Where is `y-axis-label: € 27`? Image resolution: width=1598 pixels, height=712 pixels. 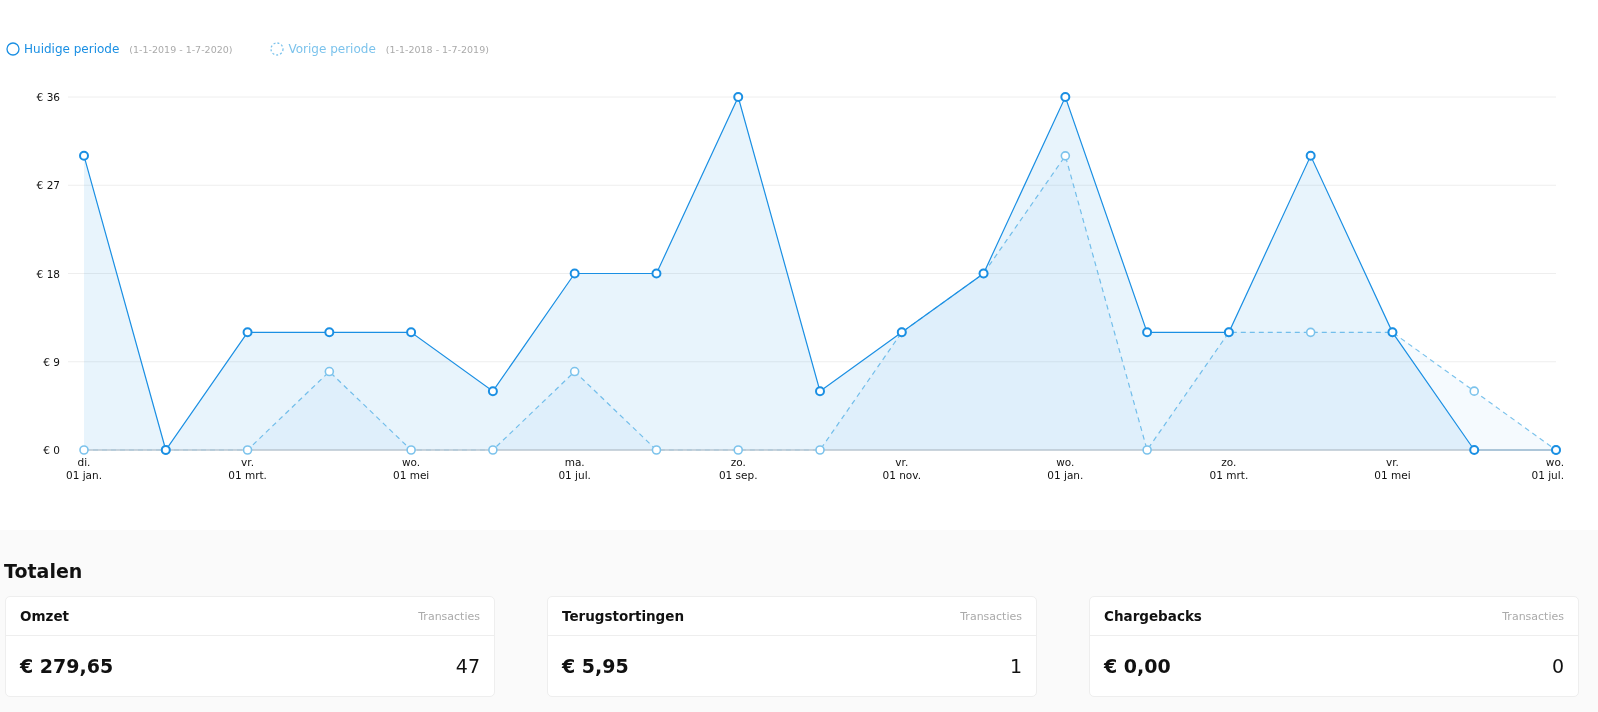
y-axis-label: € 27 is located at coordinates (48, 185).